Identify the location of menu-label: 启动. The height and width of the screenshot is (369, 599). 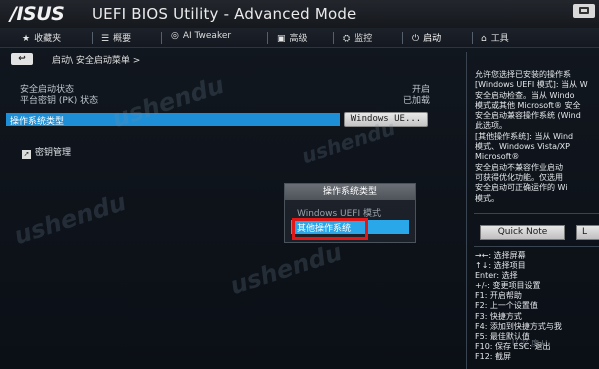
(432, 39).